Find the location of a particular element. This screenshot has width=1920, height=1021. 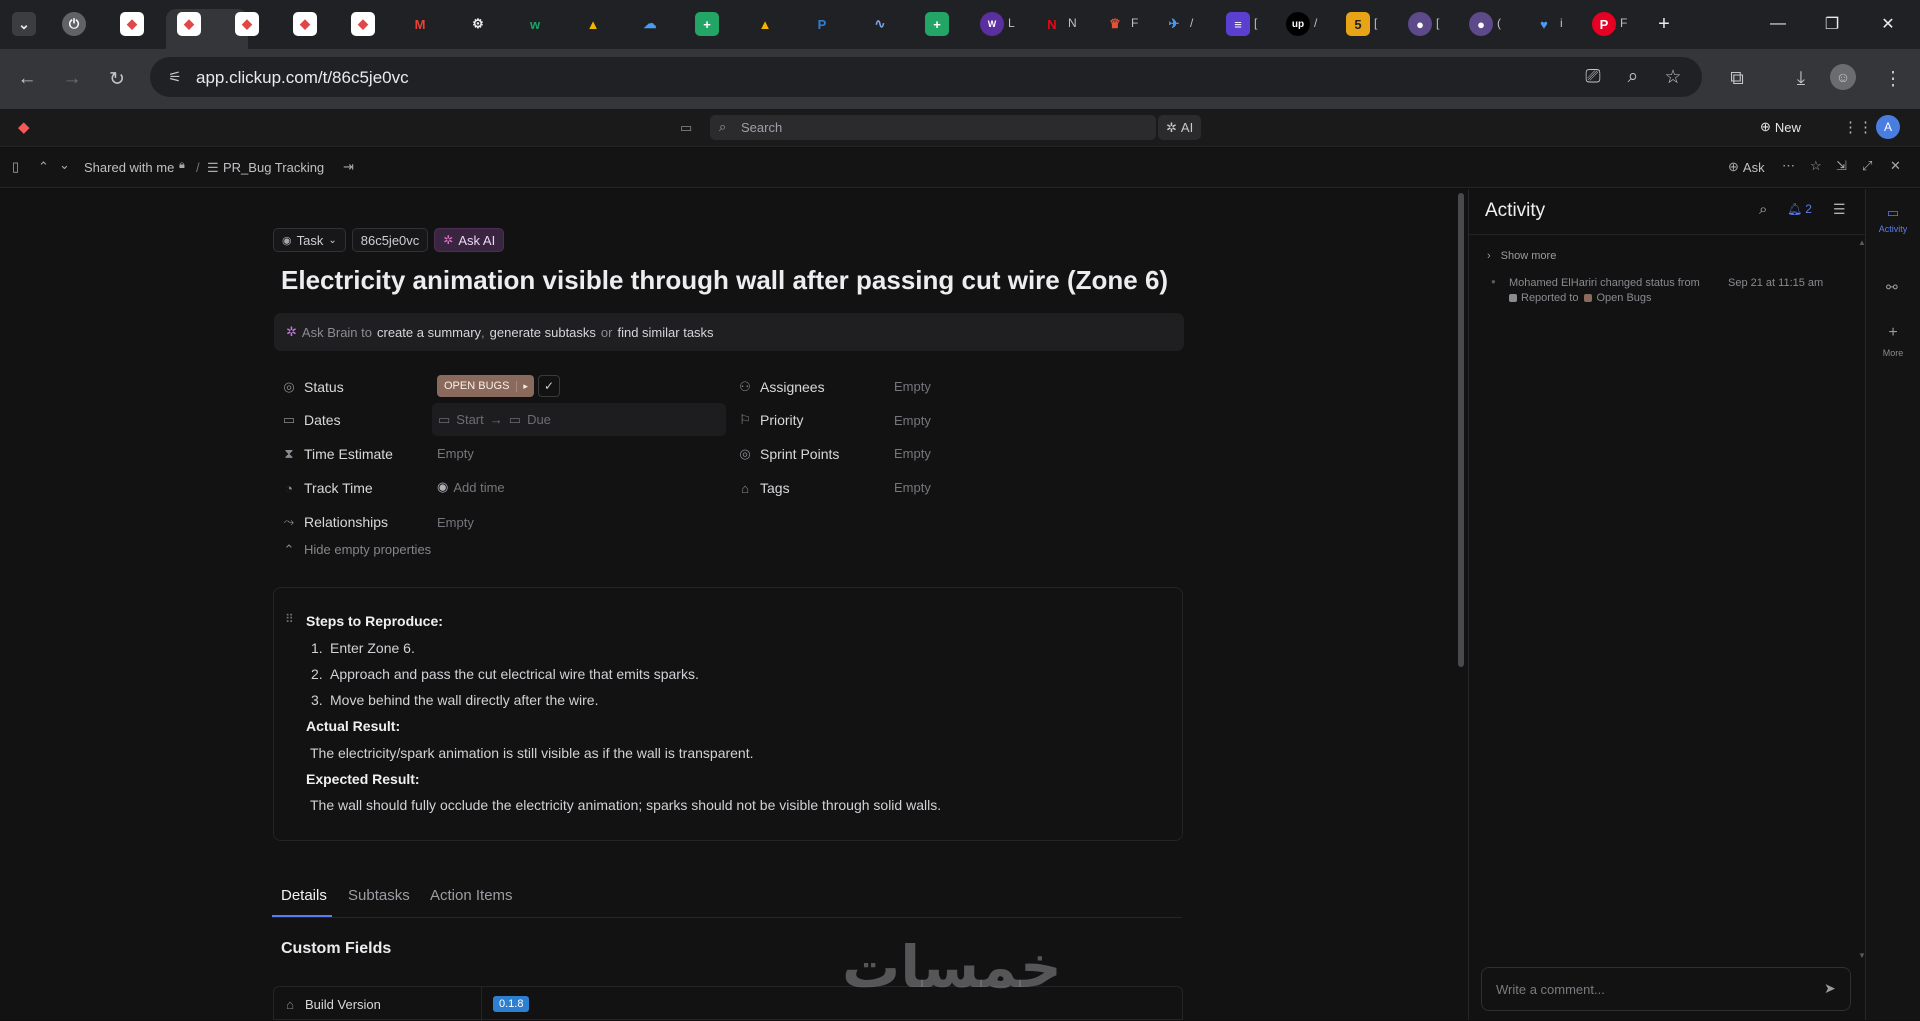

favorite-star-icon: ☆ is located at coordinates (1816, 166).